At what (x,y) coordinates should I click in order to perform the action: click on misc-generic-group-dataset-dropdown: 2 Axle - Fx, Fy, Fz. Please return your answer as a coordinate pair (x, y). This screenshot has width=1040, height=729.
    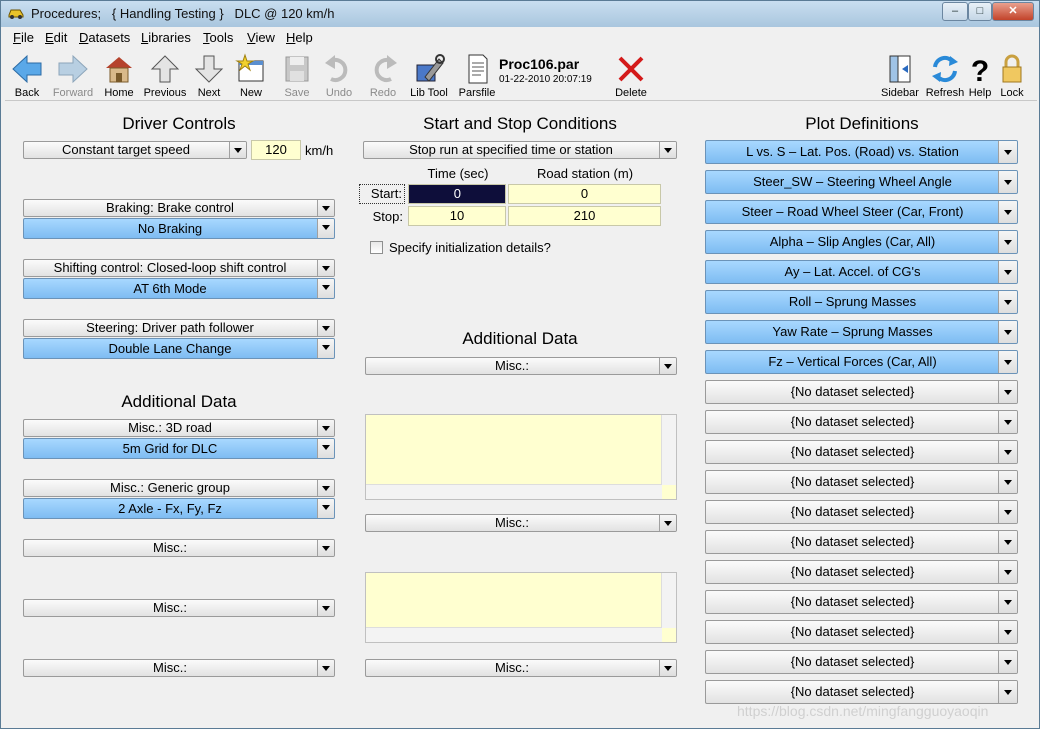
    Looking at the image, I should click on (179, 508).